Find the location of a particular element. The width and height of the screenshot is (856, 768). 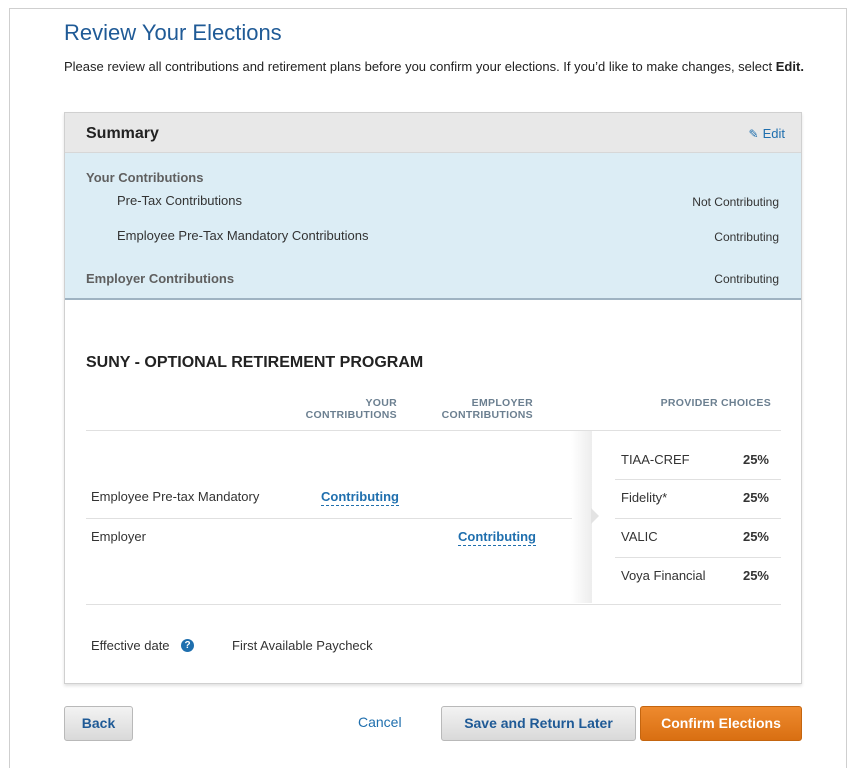

page-title: Review Your Elections is located at coordinates (173, 32).